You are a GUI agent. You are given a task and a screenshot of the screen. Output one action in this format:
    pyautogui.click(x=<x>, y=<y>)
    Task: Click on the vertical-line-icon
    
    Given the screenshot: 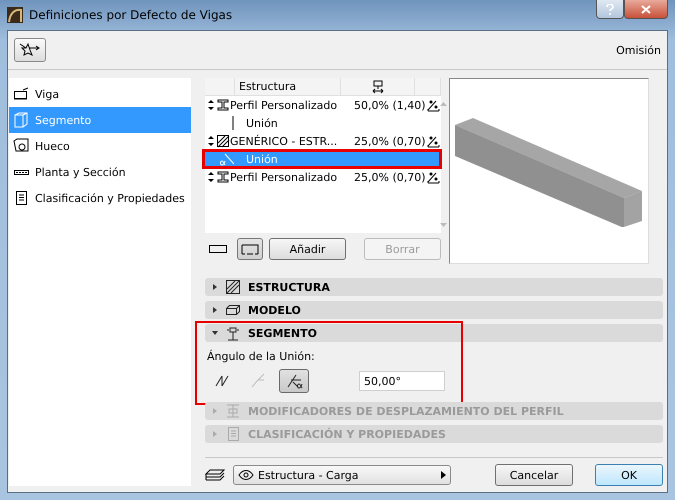 What is the action you would take?
    pyautogui.click(x=233, y=123)
    